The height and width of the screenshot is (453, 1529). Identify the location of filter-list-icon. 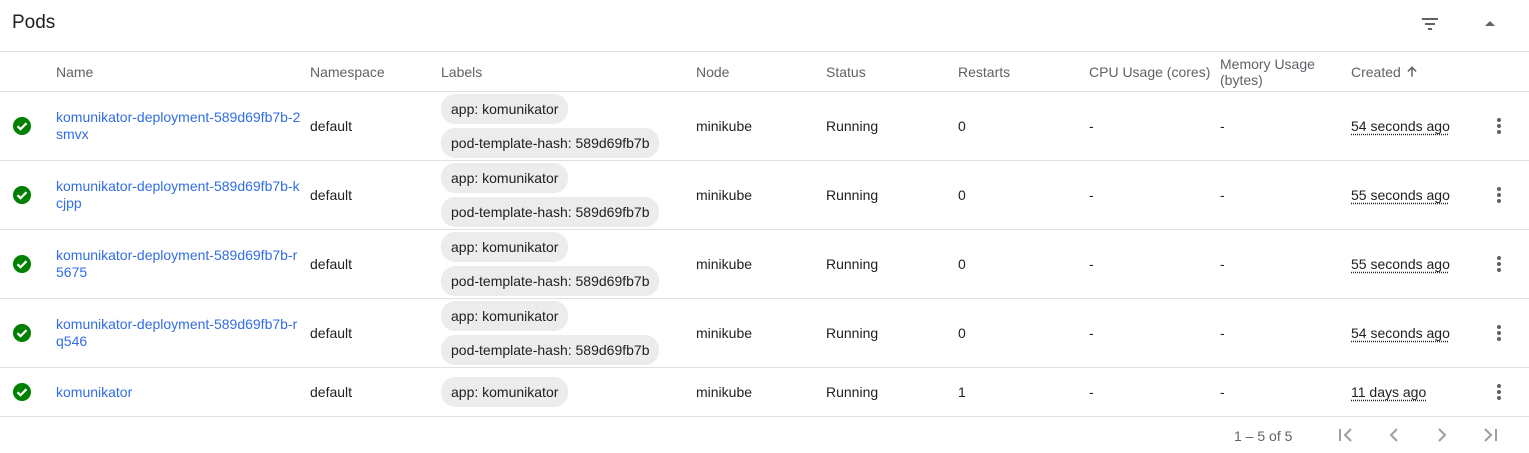
(1430, 24).